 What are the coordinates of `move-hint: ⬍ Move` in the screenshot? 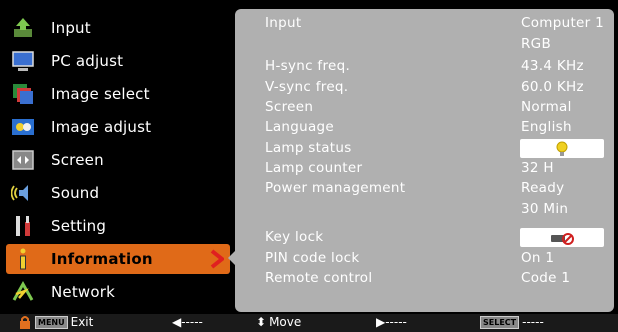 It's located at (278, 322).